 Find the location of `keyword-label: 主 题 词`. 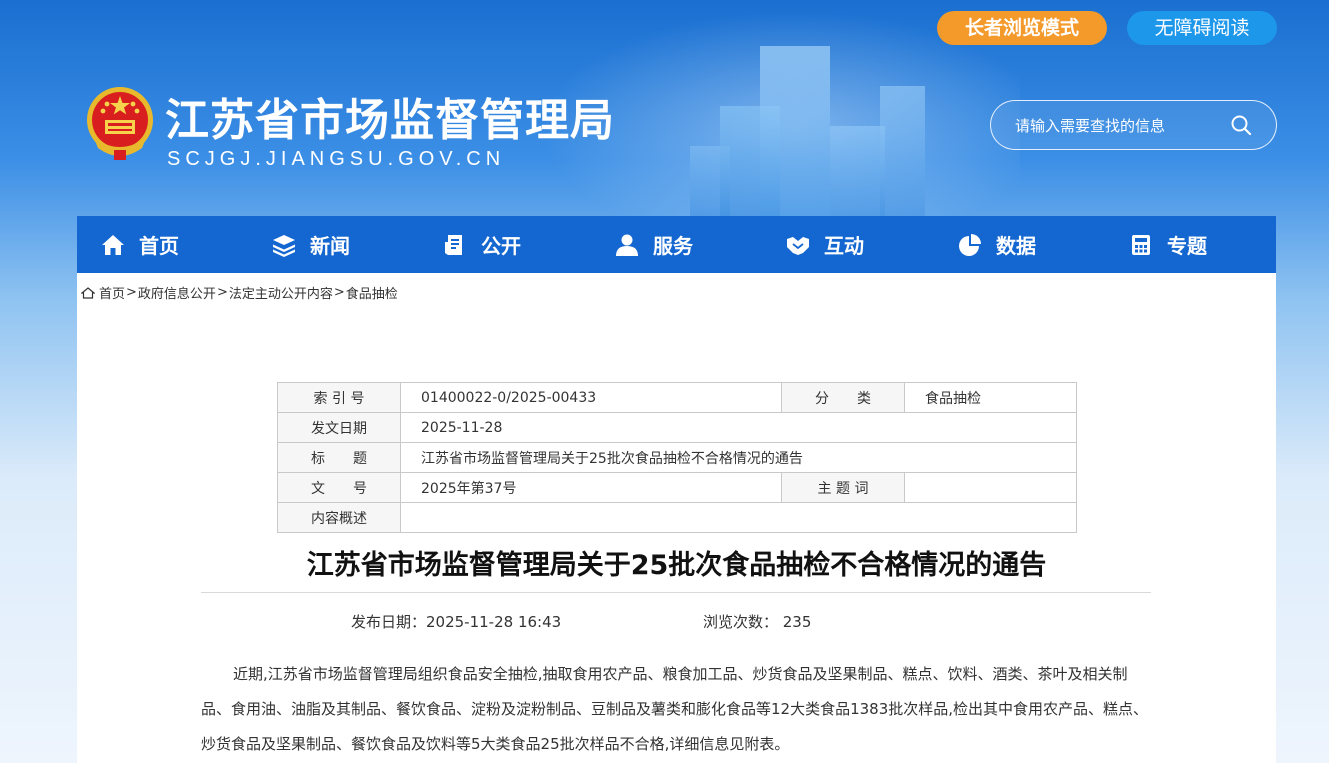

keyword-label: 主 题 词 is located at coordinates (843, 487).